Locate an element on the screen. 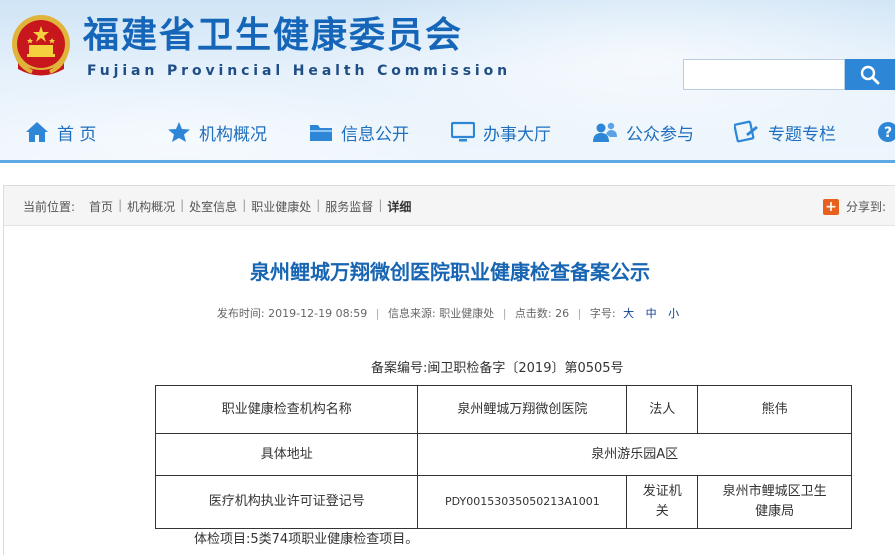  table-cell: PDY00153035050213A1001 is located at coordinates (522, 502).